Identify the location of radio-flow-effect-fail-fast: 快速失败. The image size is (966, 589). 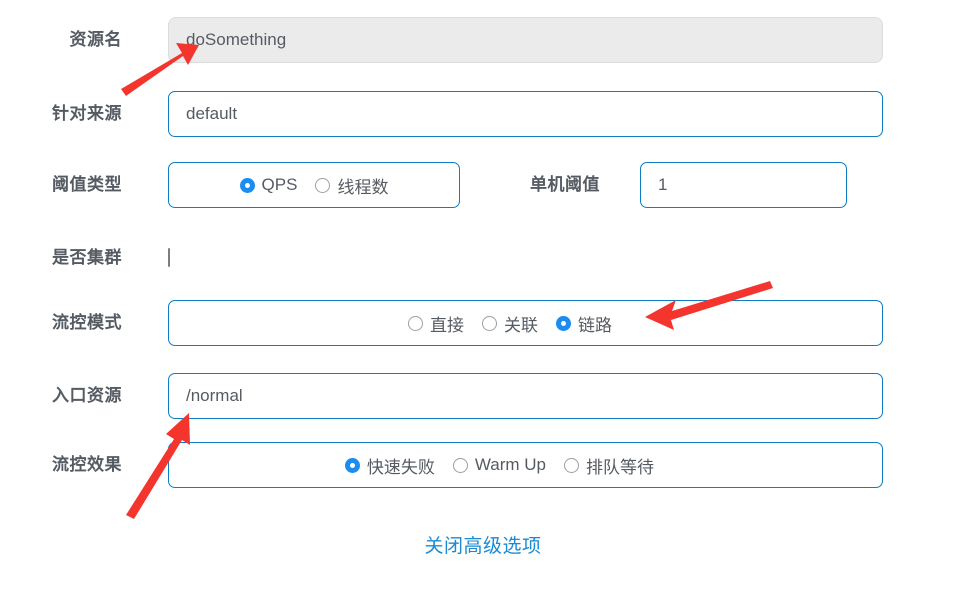
(389, 465).